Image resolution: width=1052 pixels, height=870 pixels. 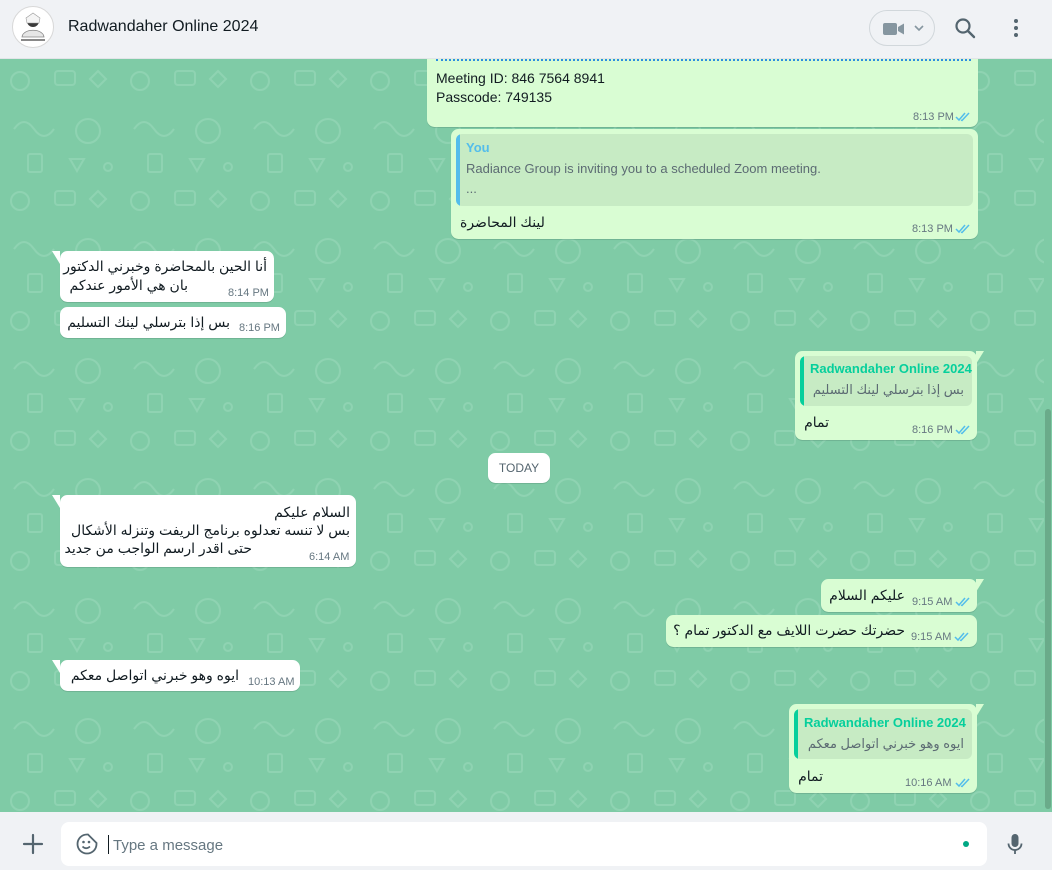 I want to click on text-caret, so click(x=108, y=844).